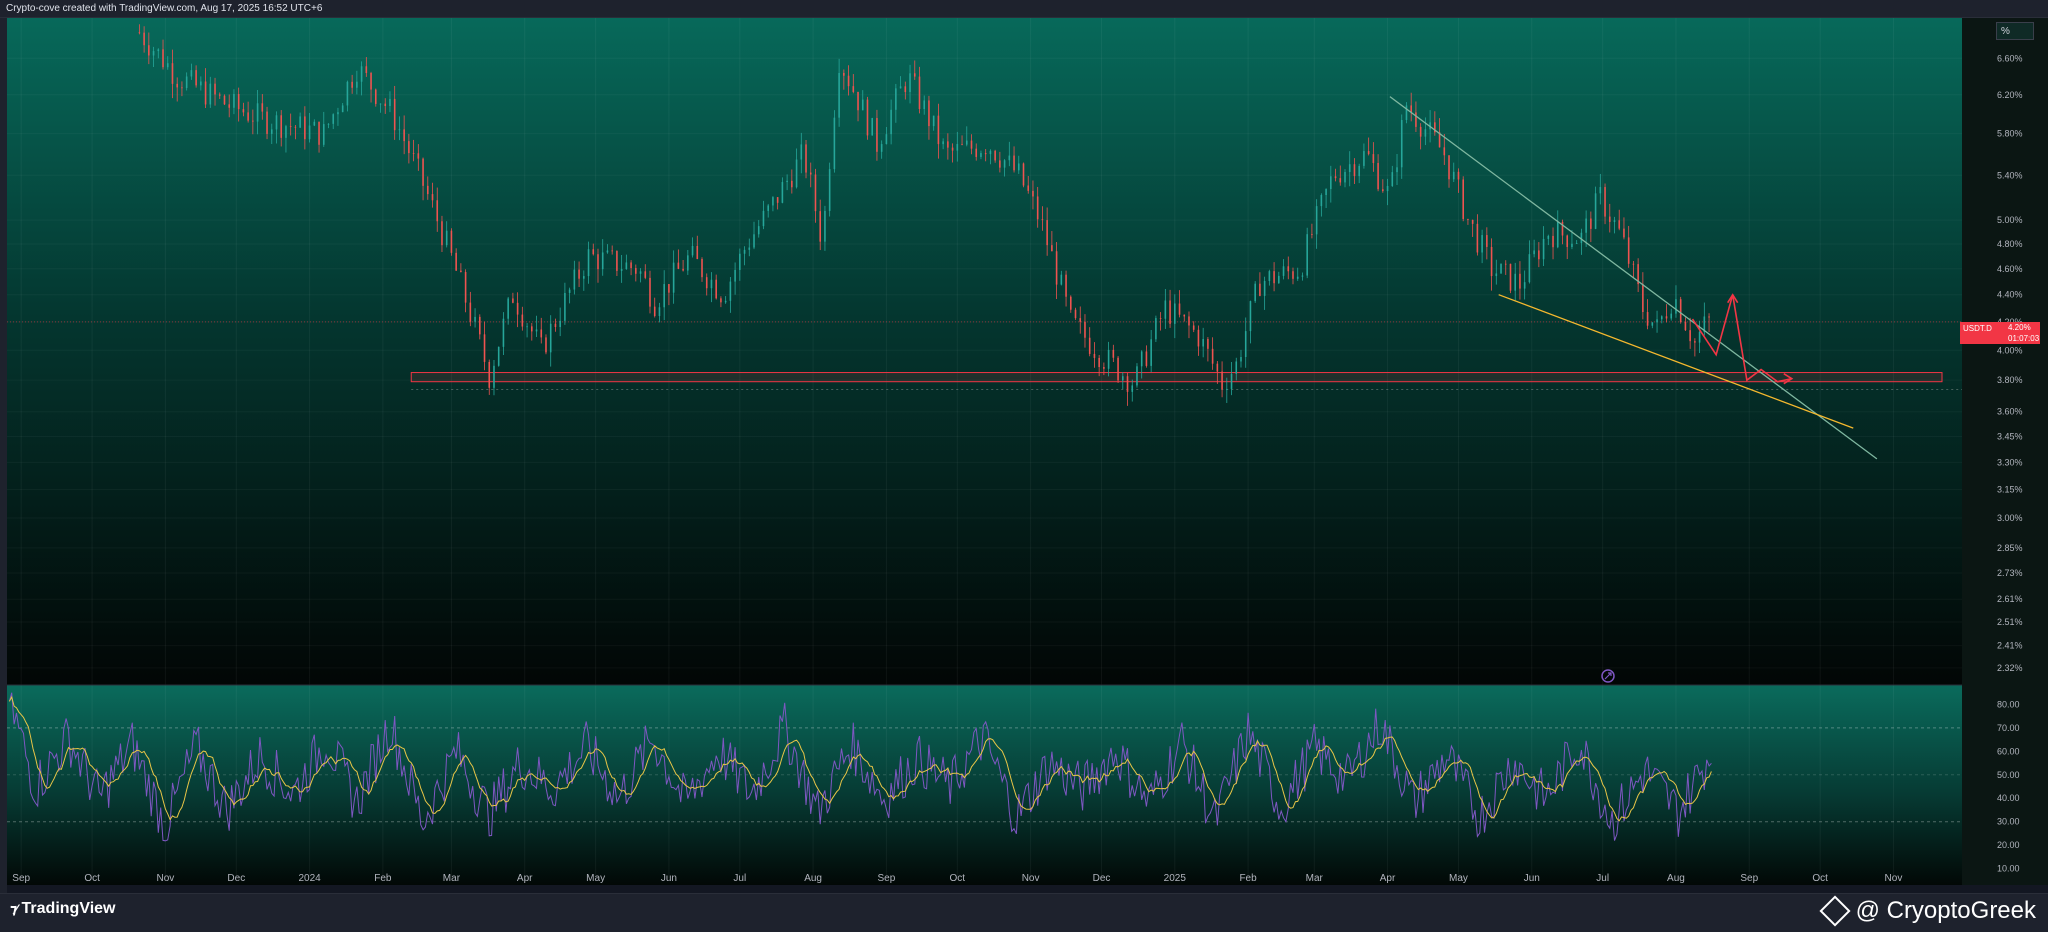 This screenshot has width=2048, height=932. Describe the element at coordinates (2015, 31) in the screenshot. I see `percent-scale-button: %` at that location.